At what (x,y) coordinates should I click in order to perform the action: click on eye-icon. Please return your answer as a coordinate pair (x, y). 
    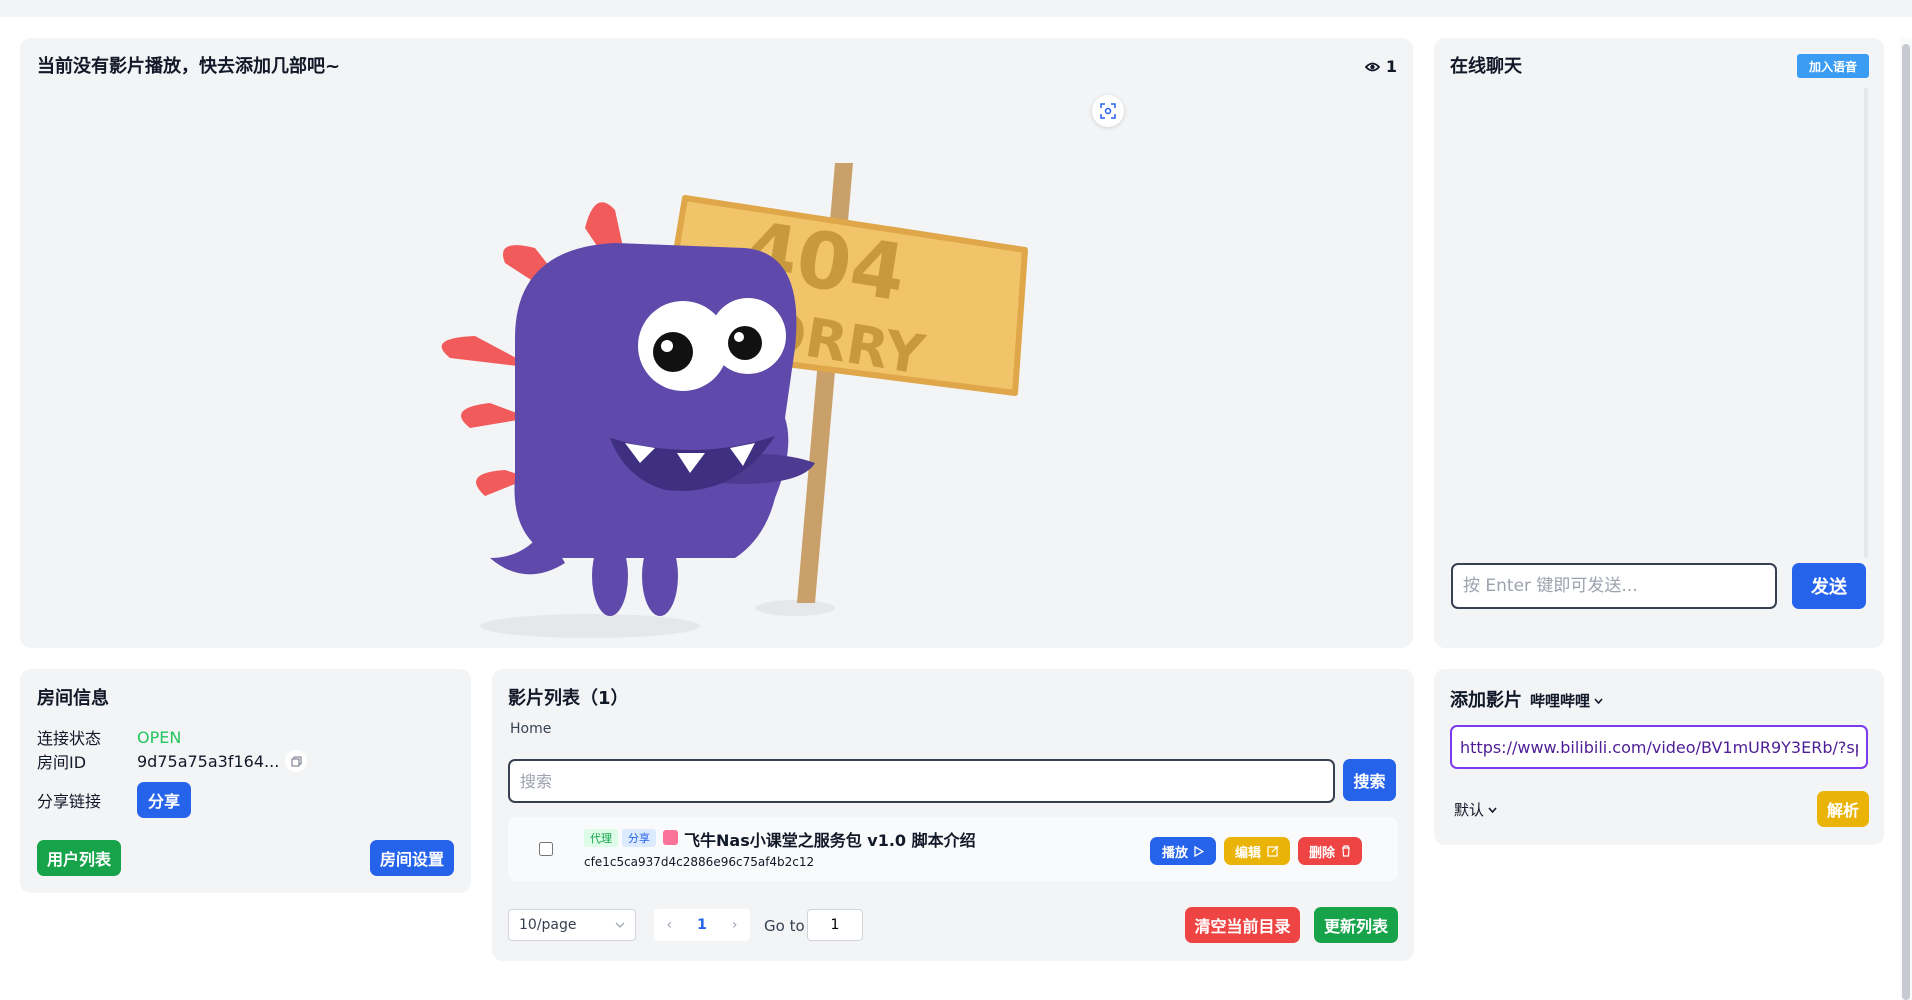
    Looking at the image, I should click on (1372, 66).